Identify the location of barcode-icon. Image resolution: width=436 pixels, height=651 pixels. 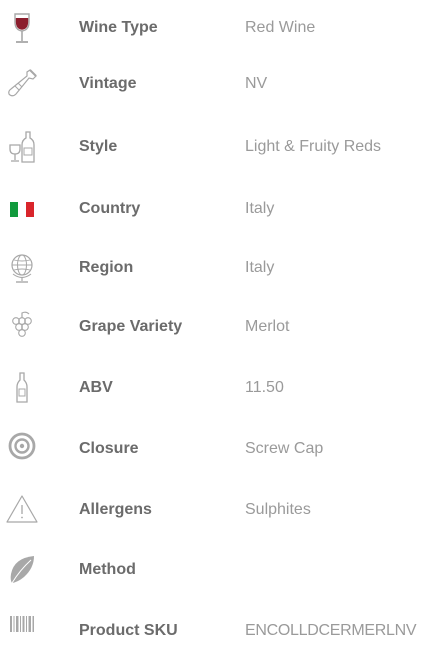
(22, 631).